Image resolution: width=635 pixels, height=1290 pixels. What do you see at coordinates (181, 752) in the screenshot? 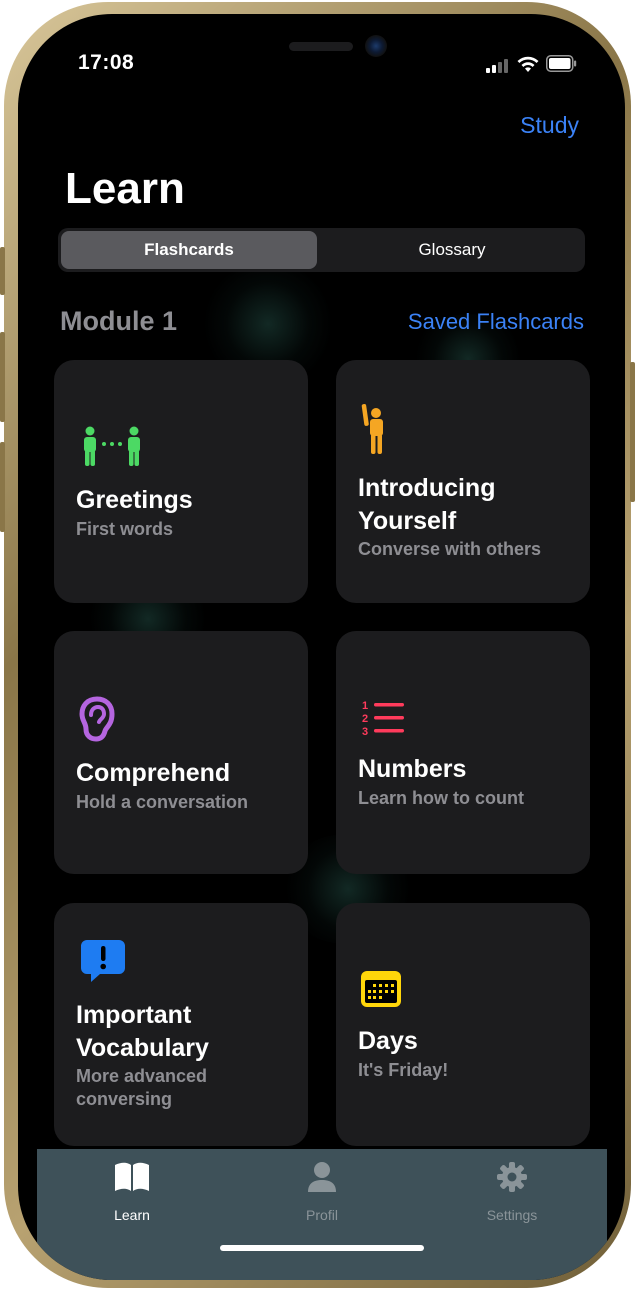
I see `card-comprehend: Comprehend Hold a conversation` at bounding box center [181, 752].